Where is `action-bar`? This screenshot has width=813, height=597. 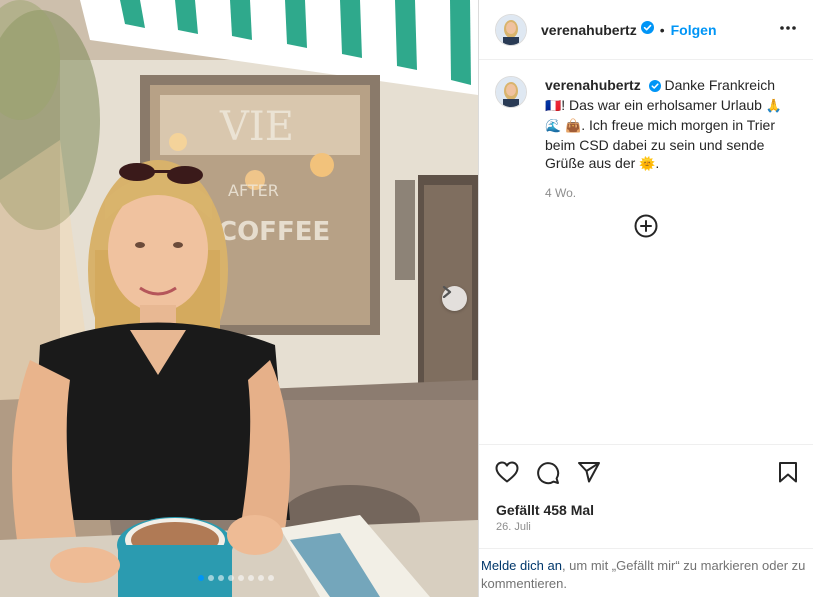
action-bar is located at coordinates (646, 469).